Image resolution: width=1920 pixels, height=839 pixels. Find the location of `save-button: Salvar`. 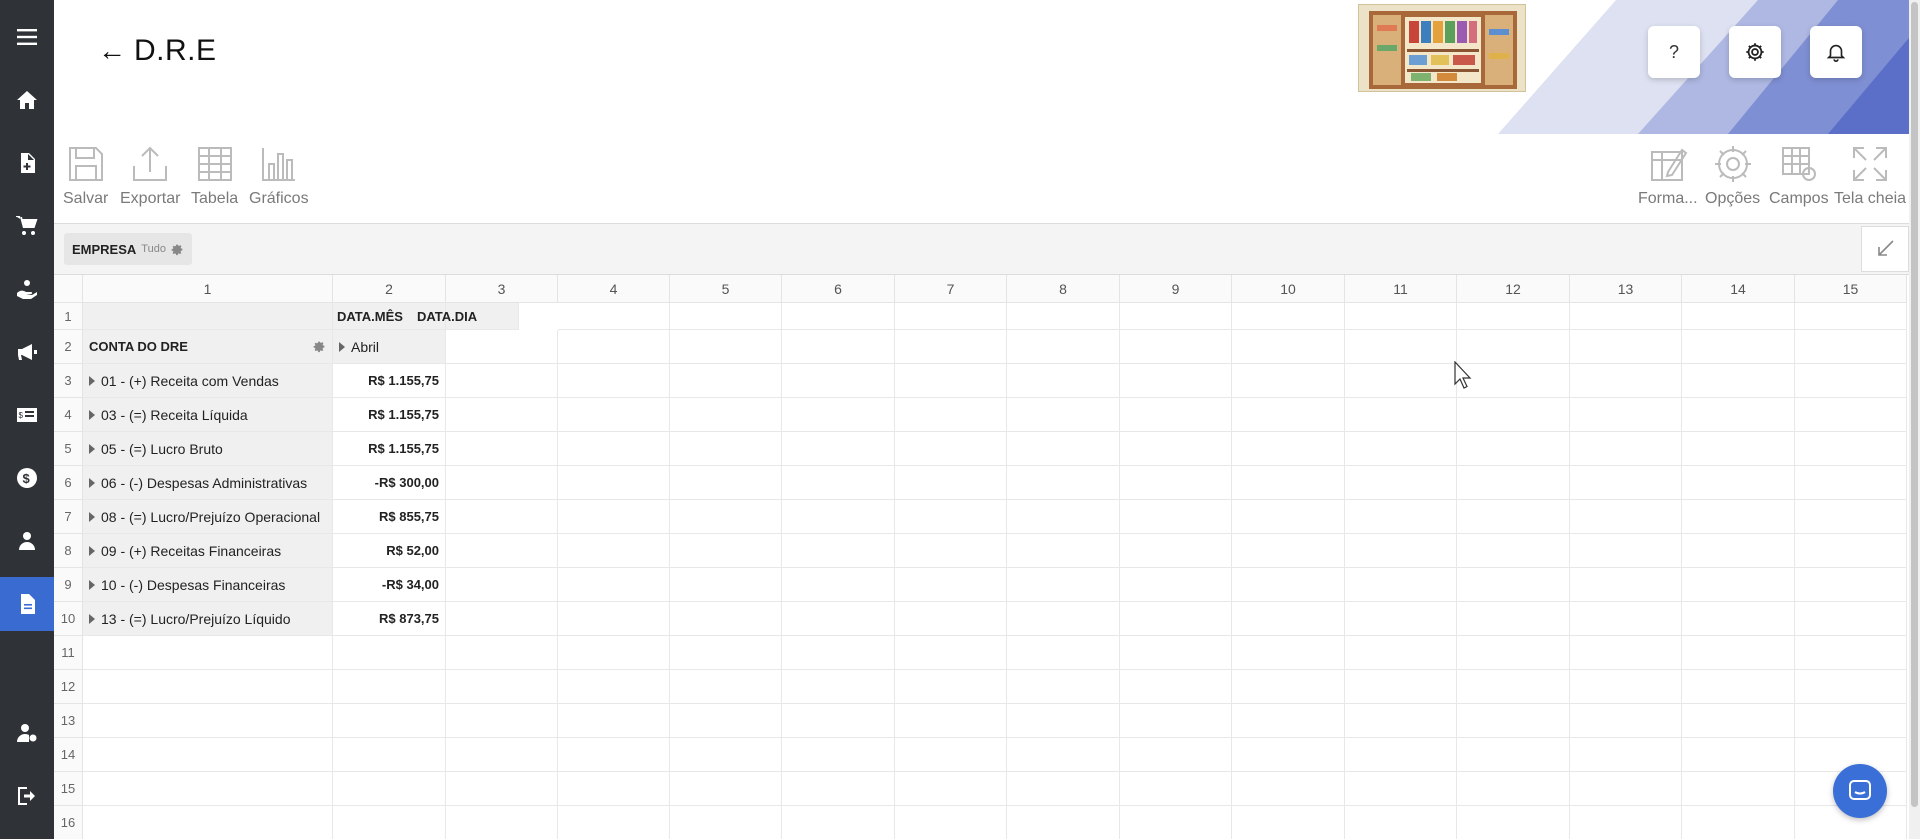

save-button: Salvar is located at coordinates (85, 176).